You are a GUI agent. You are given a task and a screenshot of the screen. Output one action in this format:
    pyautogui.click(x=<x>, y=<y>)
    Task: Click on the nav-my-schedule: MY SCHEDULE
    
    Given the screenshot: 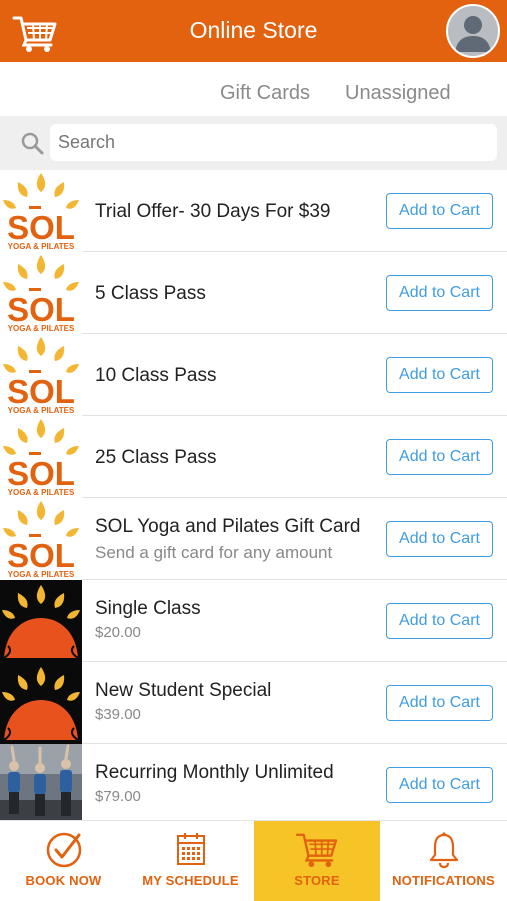 What is the action you would take?
    pyautogui.click(x=190, y=861)
    